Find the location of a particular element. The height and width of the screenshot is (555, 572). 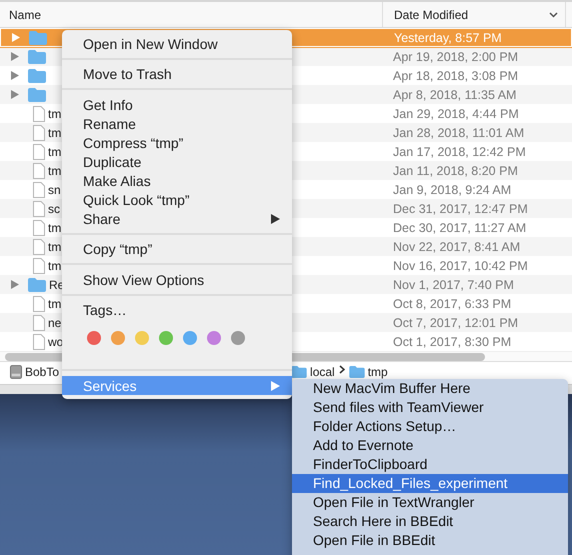

path-item: tmp is located at coordinates (378, 372).